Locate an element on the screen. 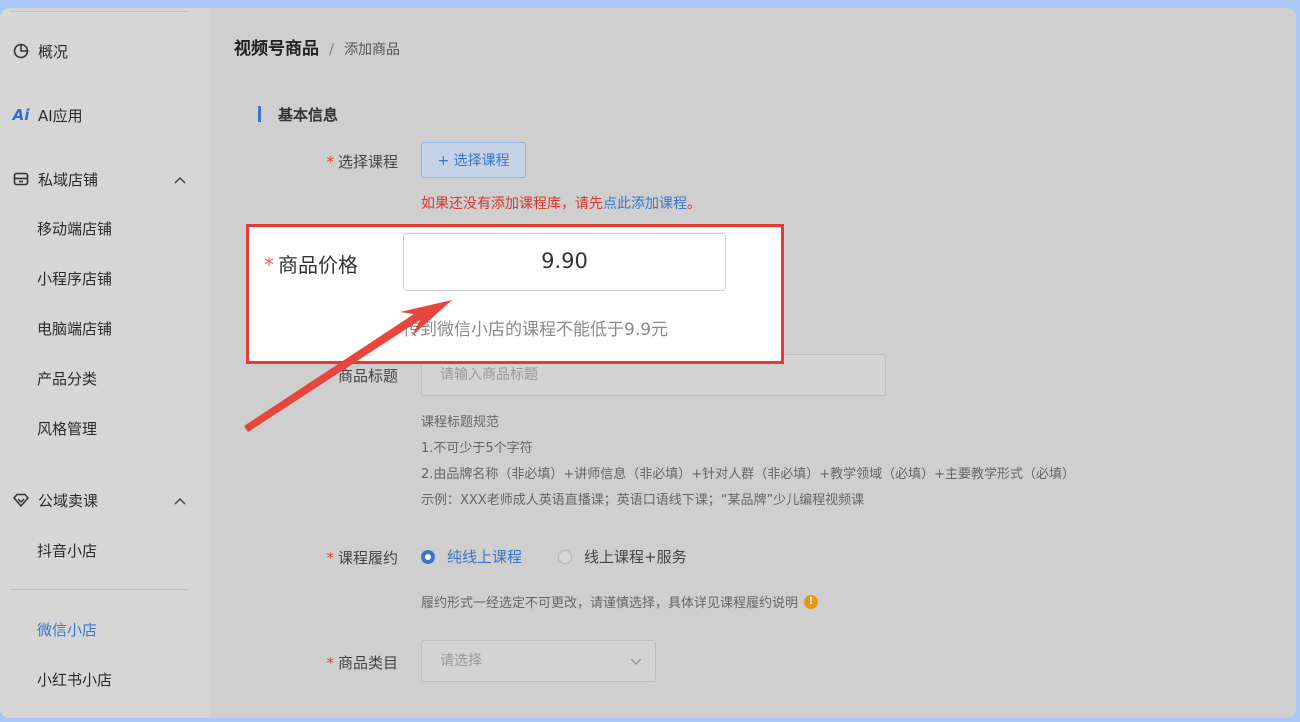  sidebar-item-xiaohongshu-store: 小红书小店 is located at coordinates (74, 680).